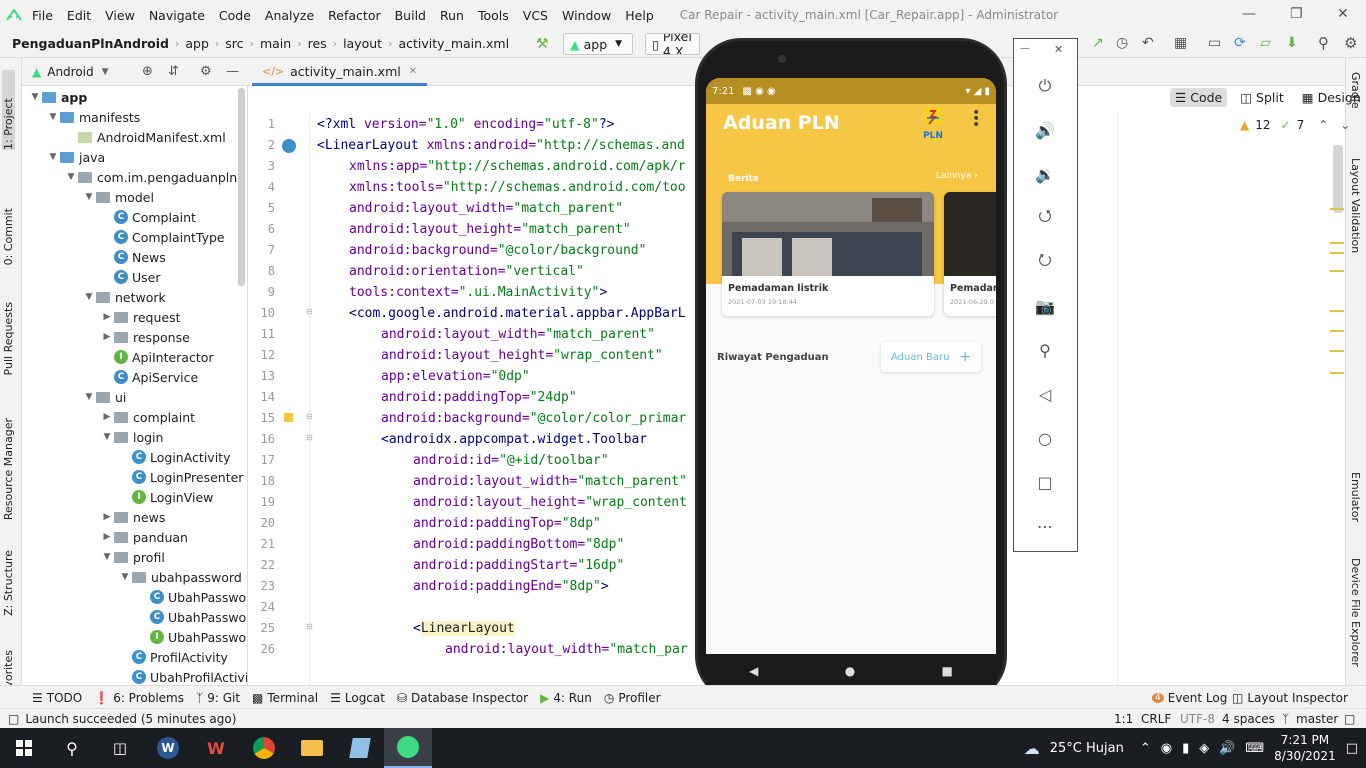 Image resolution: width=1366 pixels, height=768 pixels. I want to click on code-line: android:paddingTop="24dp", so click(479, 397).